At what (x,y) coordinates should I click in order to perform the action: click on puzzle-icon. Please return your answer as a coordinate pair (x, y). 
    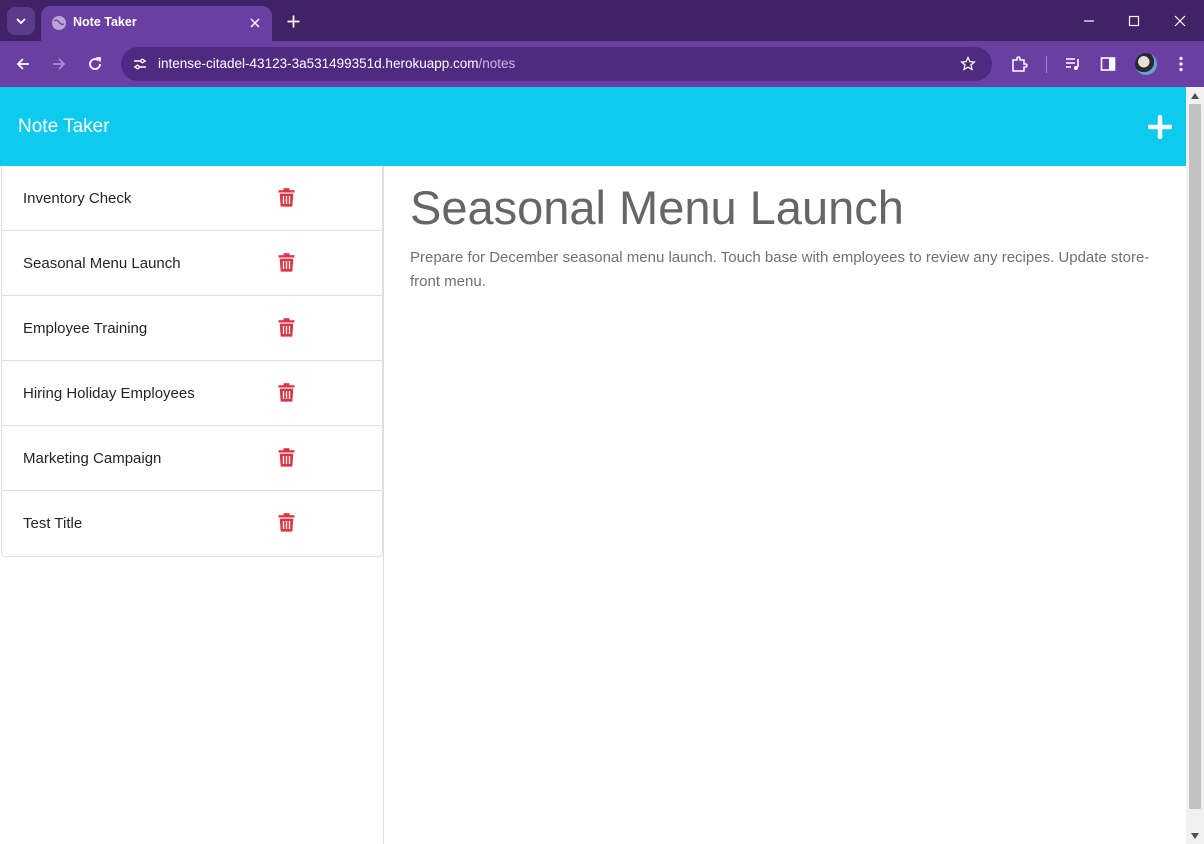
    Looking at the image, I should click on (1020, 64).